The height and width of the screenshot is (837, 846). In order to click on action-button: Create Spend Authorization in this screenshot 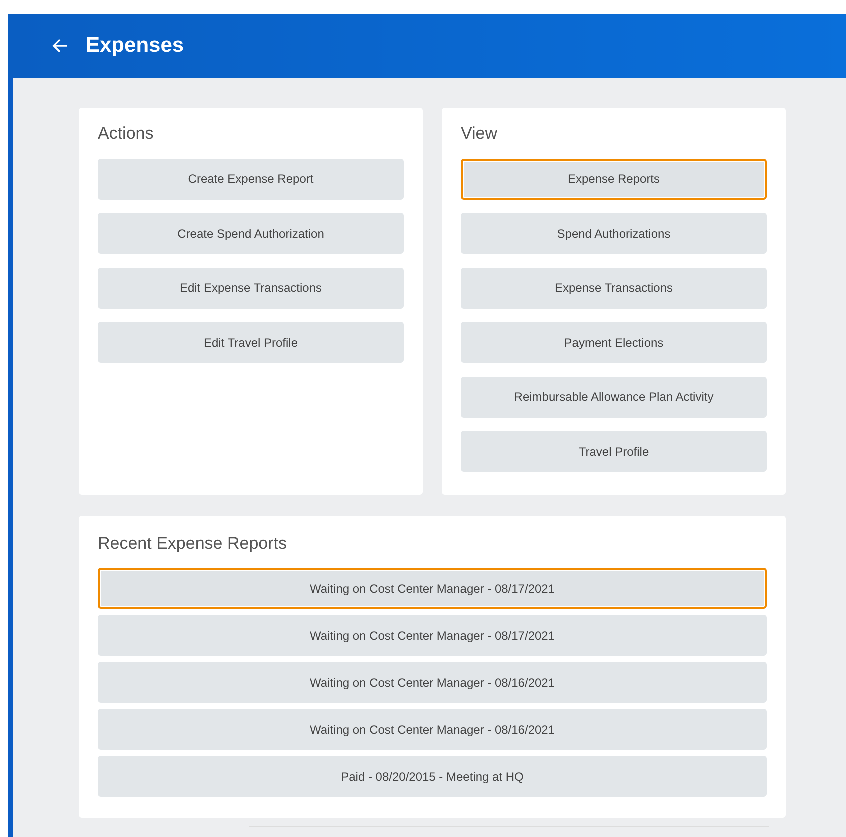, I will do `click(251, 233)`.